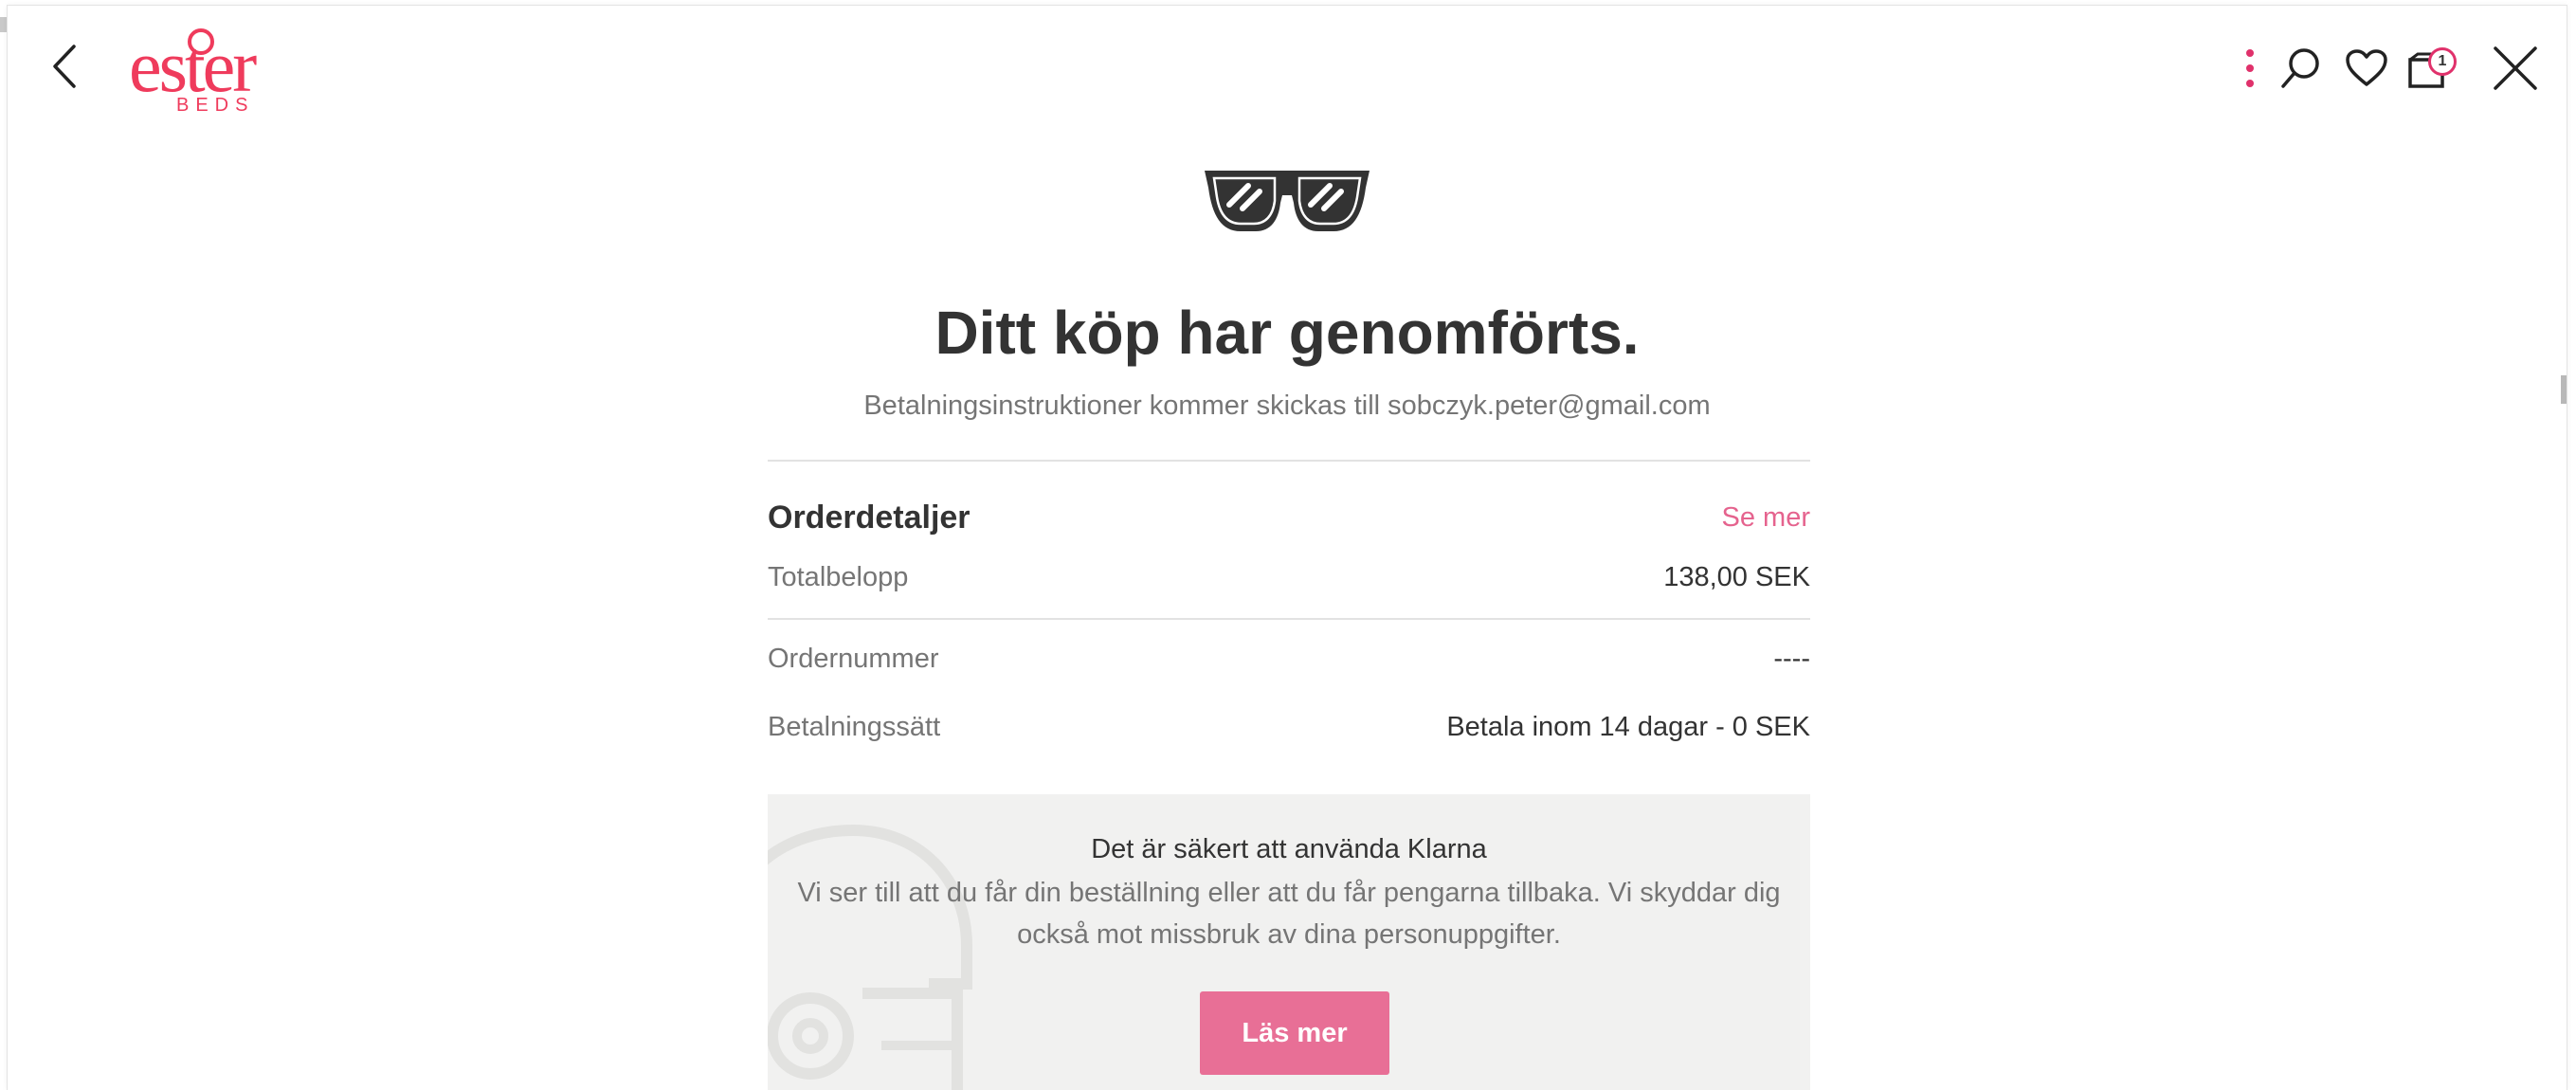  I want to click on order-number-label: Ordernummer, so click(853, 659).